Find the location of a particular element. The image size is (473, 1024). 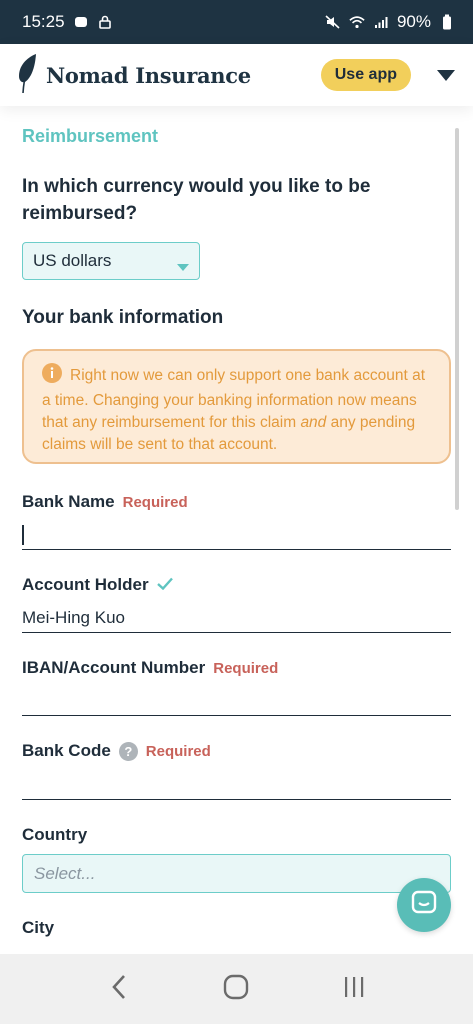

status-time: 15:25 is located at coordinates (43, 21).